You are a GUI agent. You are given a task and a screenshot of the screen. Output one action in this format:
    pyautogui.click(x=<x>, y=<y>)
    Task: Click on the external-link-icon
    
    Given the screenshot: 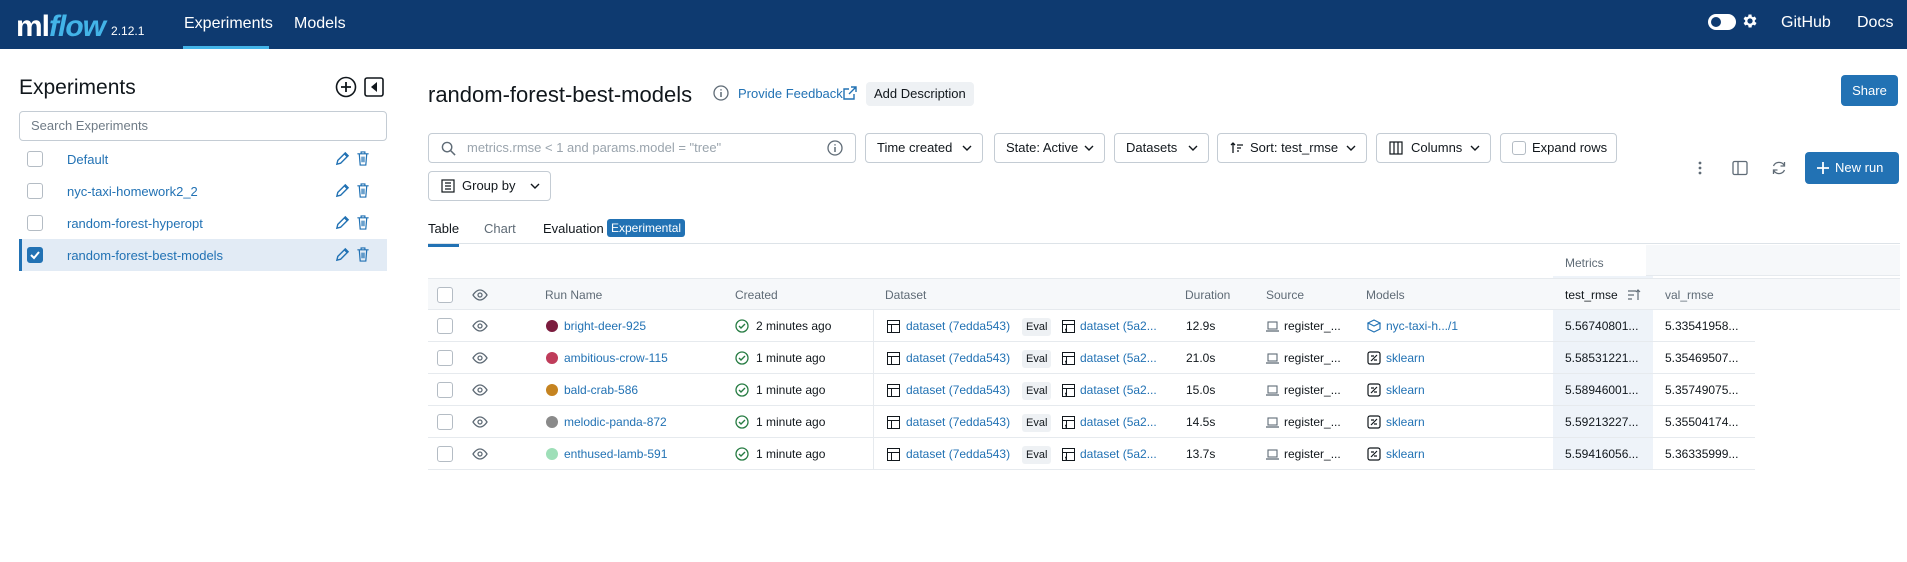 What is the action you would take?
    pyautogui.click(x=850, y=93)
    